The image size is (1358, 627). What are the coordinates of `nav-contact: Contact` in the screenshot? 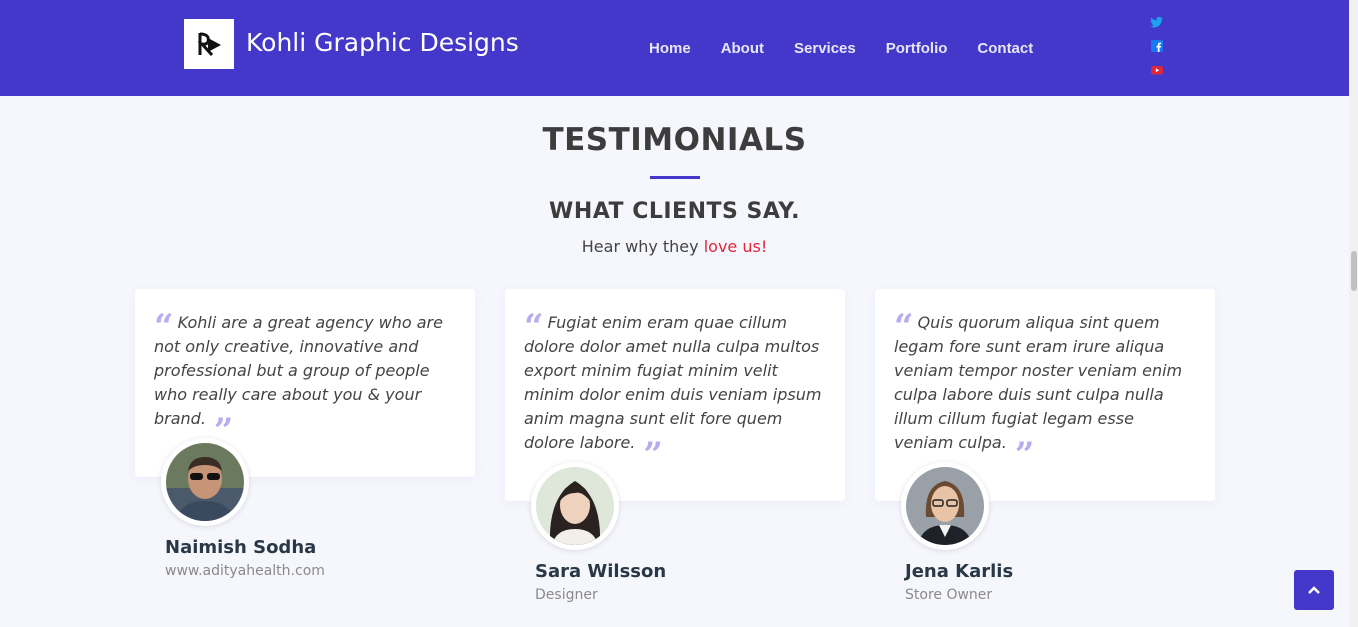 It's located at (1005, 48).